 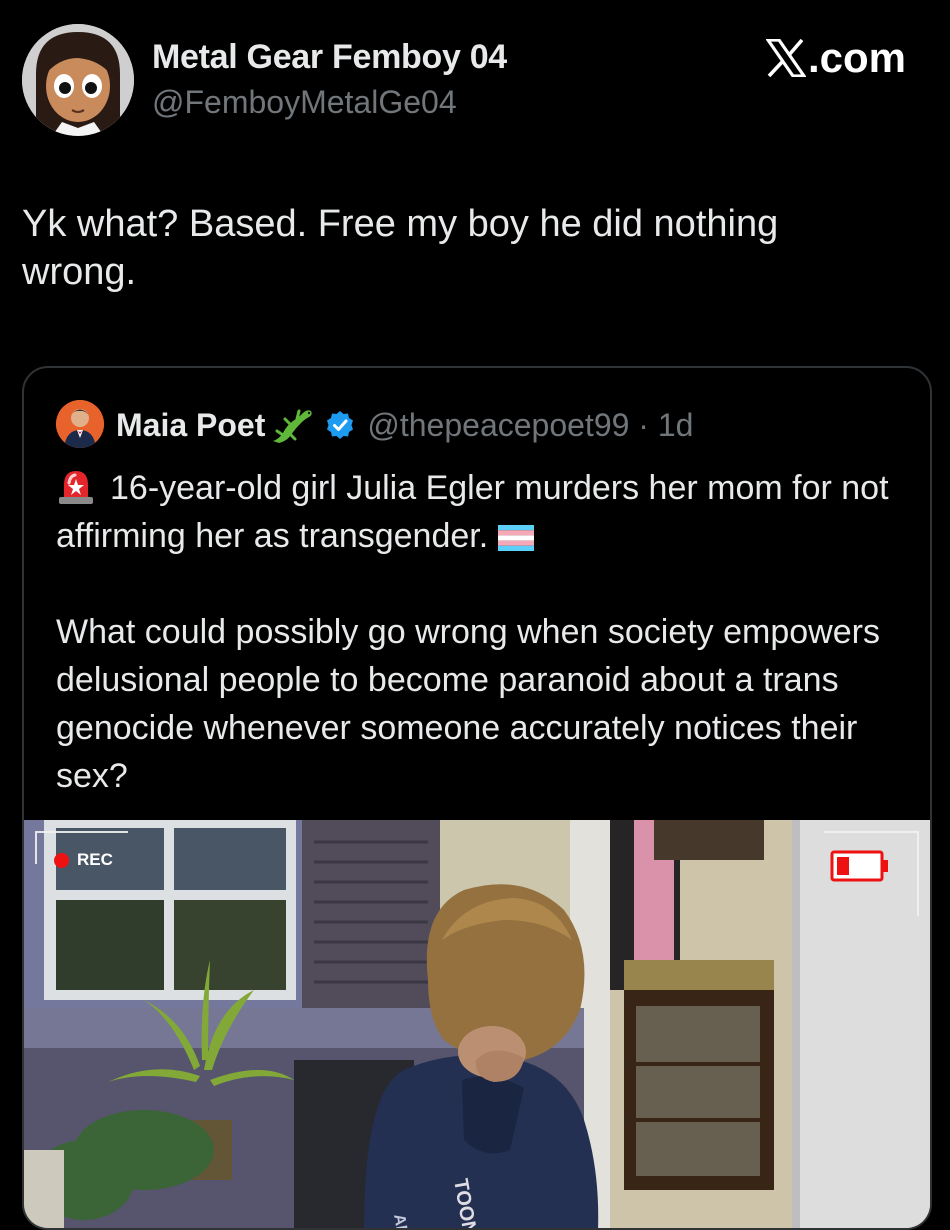 I want to click on x-com-watermark: .com, so click(x=835, y=58).